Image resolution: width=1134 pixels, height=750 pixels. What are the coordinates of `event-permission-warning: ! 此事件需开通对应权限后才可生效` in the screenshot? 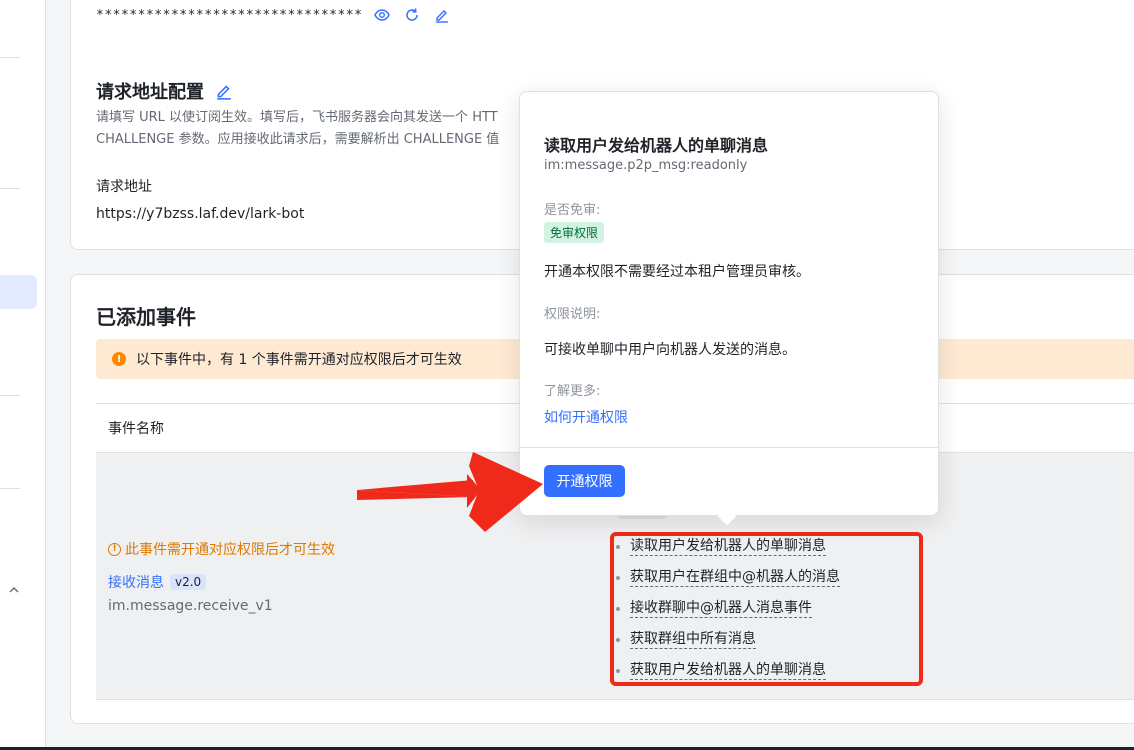 It's located at (221, 549).